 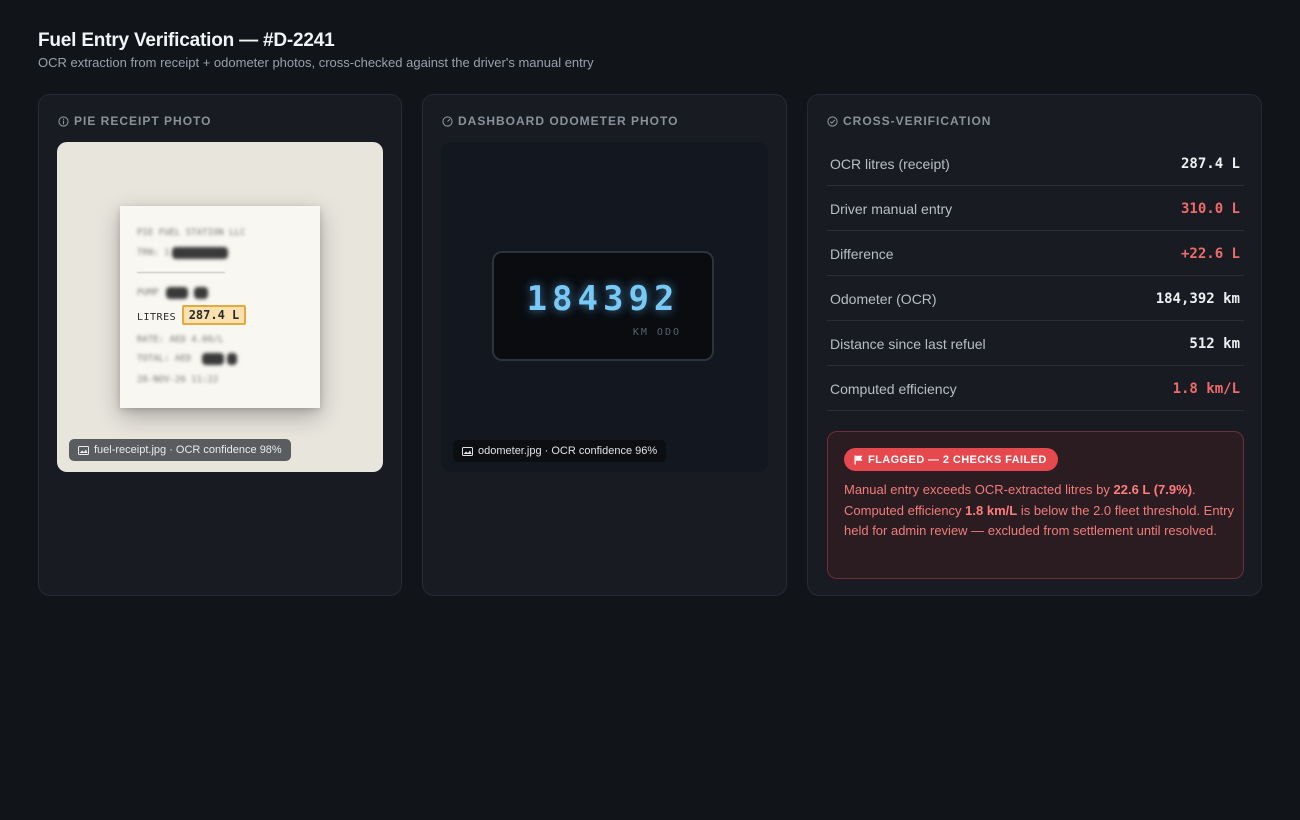 What do you see at coordinates (1210, 163) in the screenshot?
I see `row-value: 287.4 L` at bounding box center [1210, 163].